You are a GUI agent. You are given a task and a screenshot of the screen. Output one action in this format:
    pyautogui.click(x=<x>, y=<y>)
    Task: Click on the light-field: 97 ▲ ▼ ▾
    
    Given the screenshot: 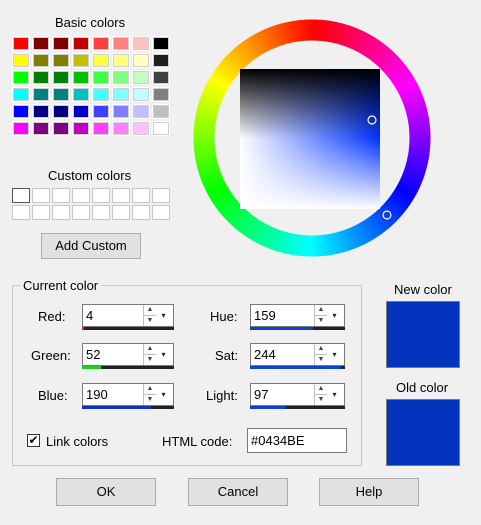 What is the action you would take?
    pyautogui.click(x=297, y=394)
    